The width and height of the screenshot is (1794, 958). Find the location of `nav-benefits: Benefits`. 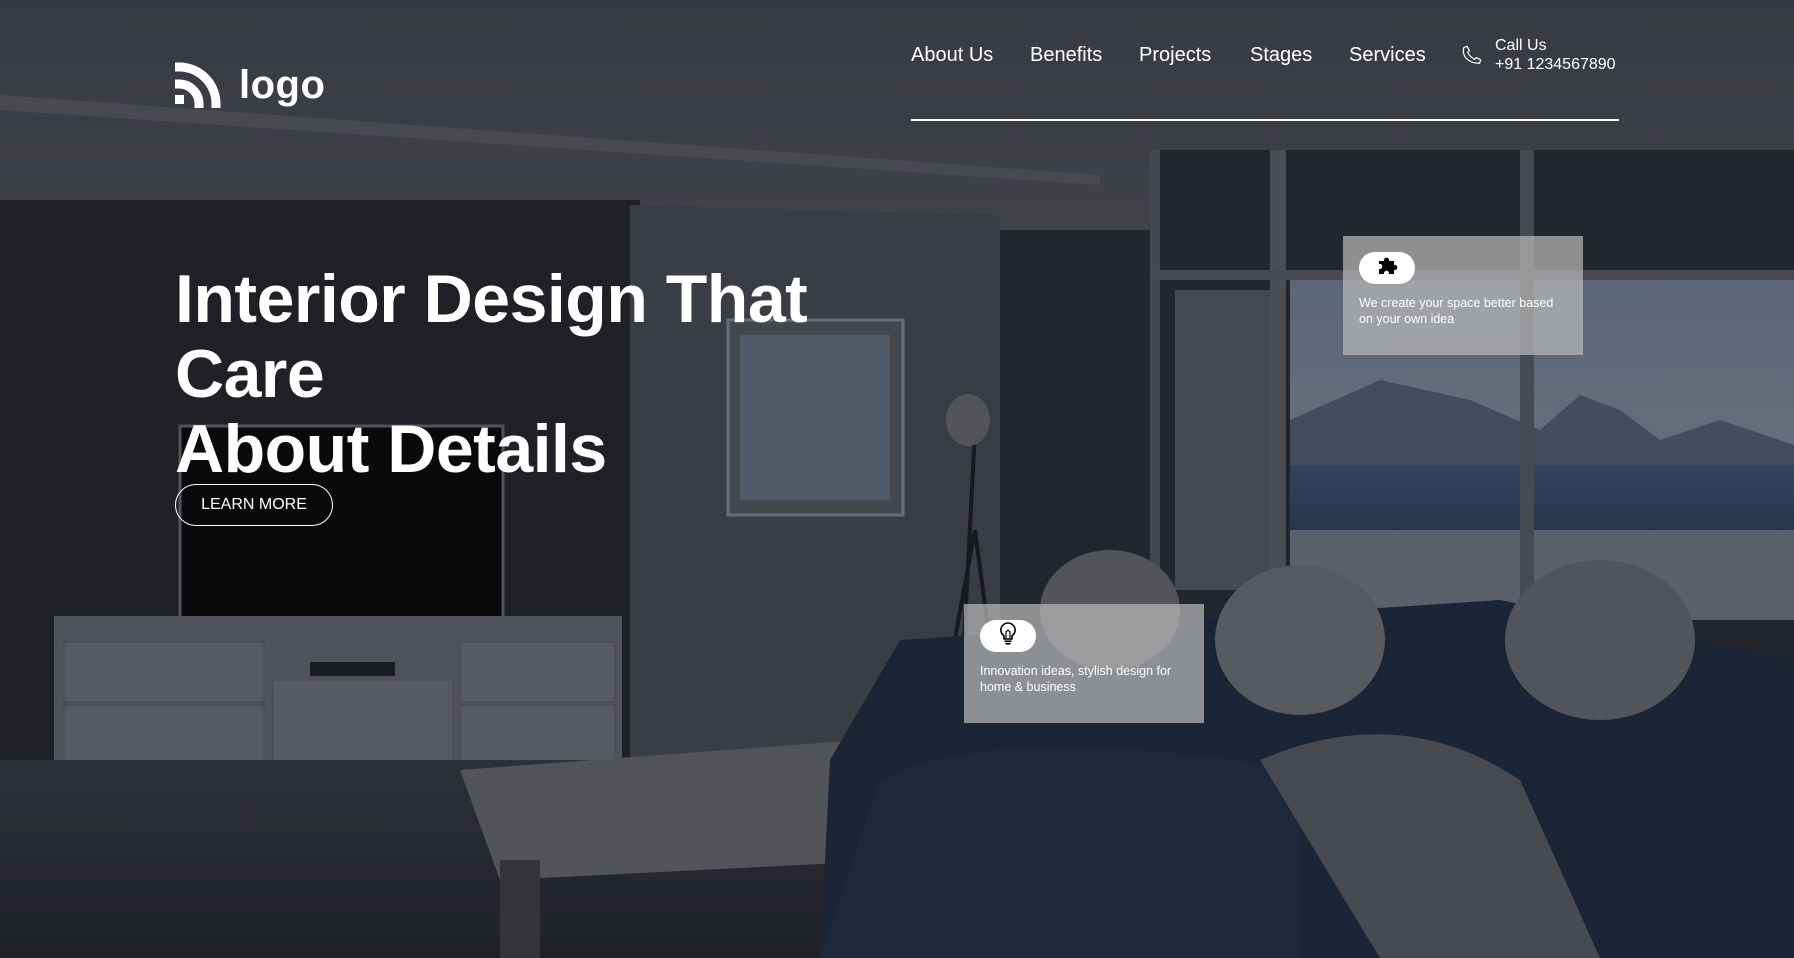

nav-benefits: Benefits is located at coordinates (1066, 55).